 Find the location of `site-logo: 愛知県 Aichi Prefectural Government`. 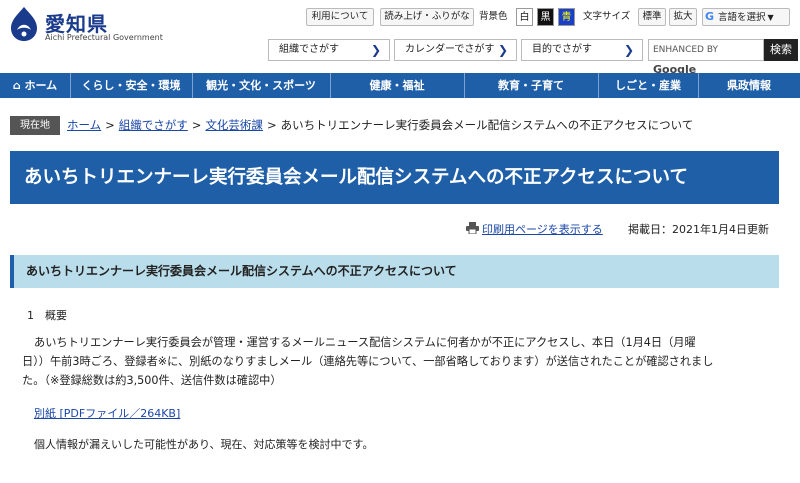

site-logo: 愛知県 Aichi Prefectural Government is located at coordinates (103, 26).